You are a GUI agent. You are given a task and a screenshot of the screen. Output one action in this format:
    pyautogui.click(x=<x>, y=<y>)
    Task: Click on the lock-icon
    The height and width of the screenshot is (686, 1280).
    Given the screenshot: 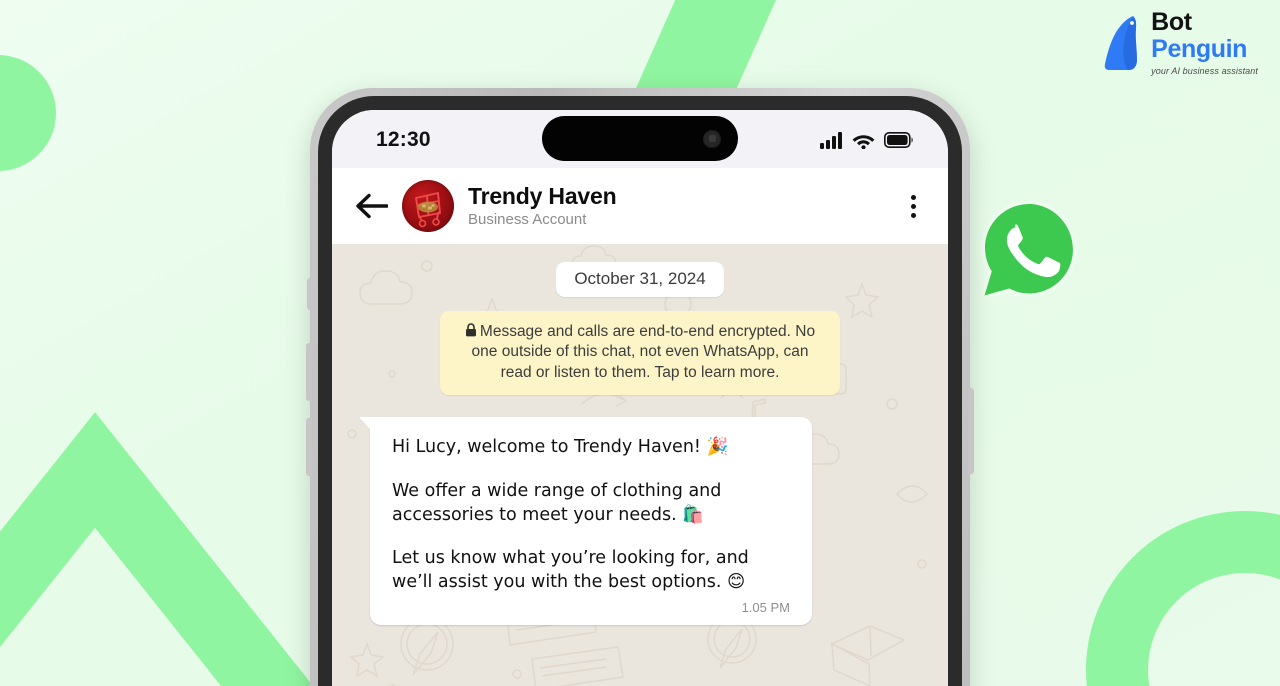 What is the action you would take?
    pyautogui.click(x=470, y=330)
    